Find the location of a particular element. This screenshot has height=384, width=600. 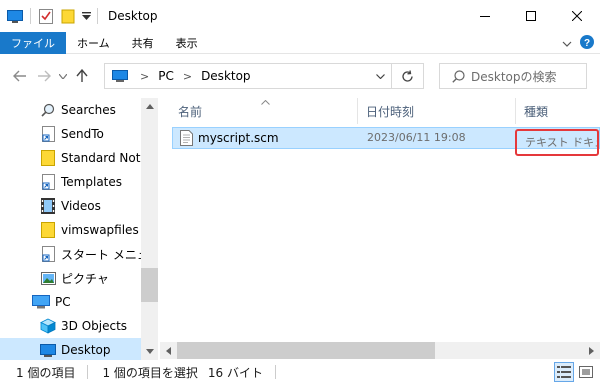

view-switcher is located at coordinates (575, 372).